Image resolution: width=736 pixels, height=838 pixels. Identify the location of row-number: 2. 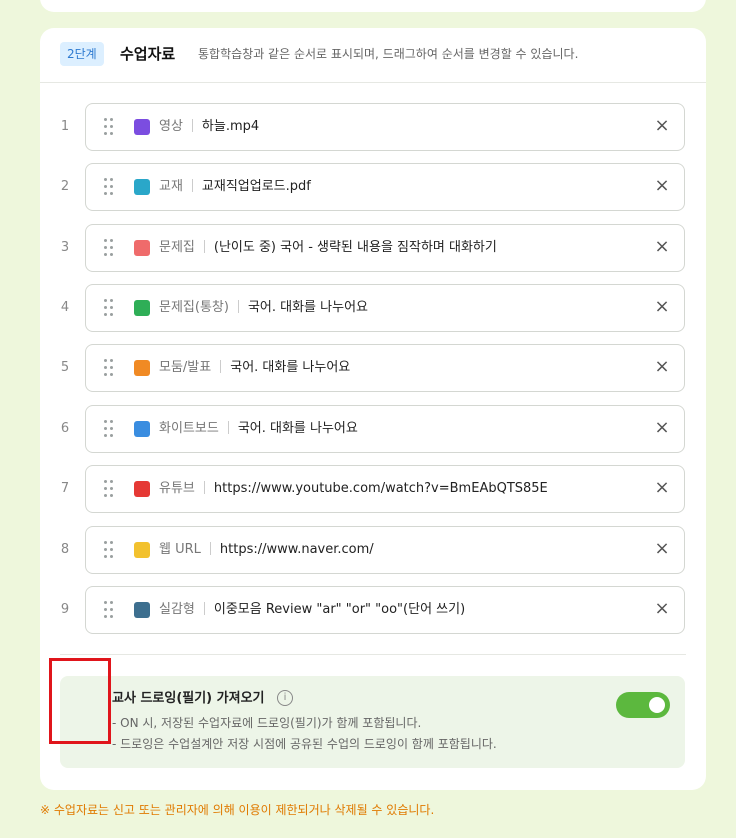
(65, 186).